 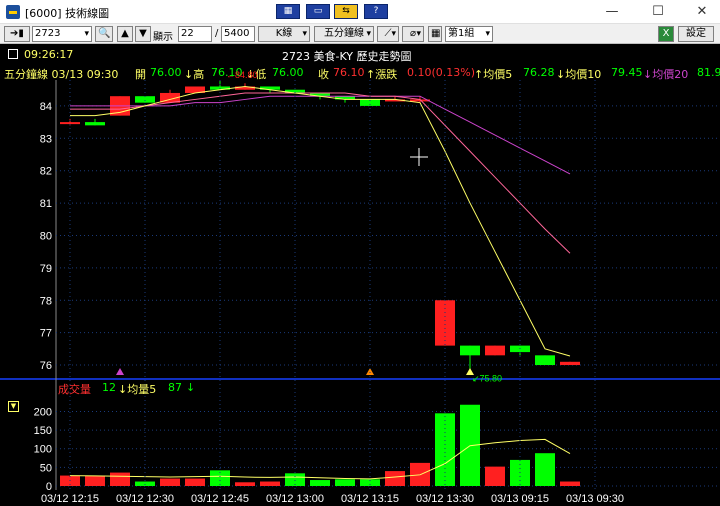 What do you see at coordinates (175, 387) in the screenshot?
I see `volume-ma-value: 87` at bounding box center [175, 387].